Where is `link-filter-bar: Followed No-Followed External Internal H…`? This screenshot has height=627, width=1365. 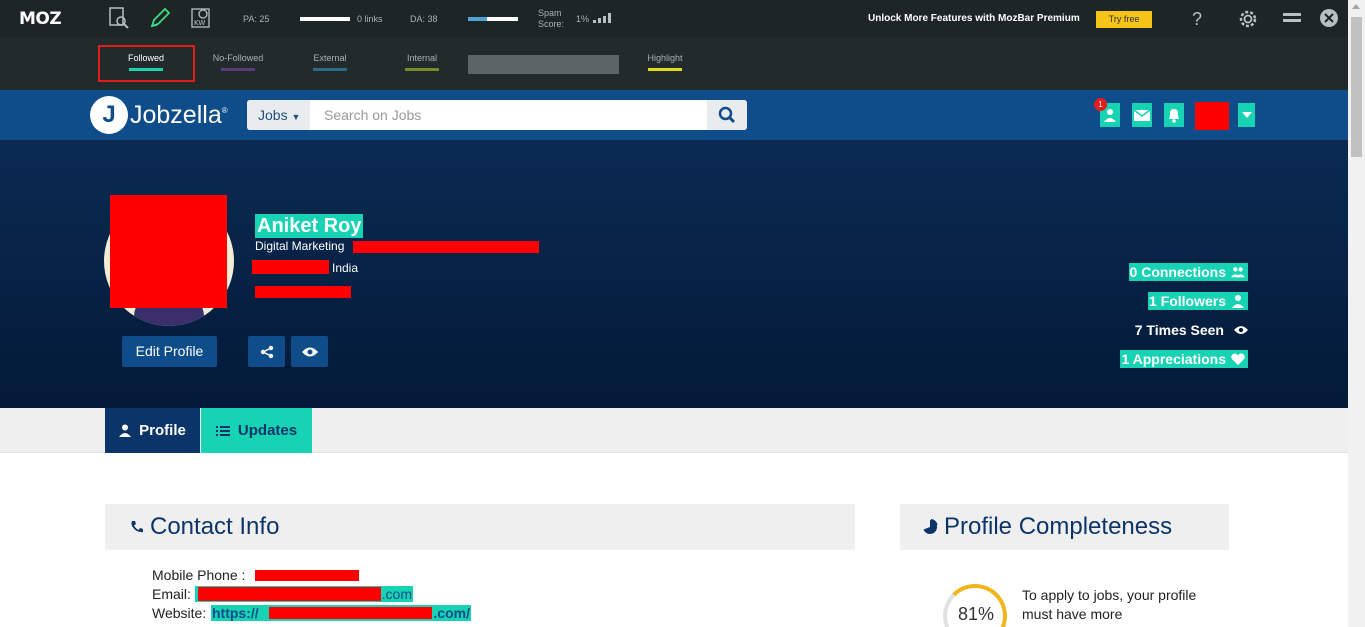
link-filter-bar: Followed No-Followed External Internal H… is located at coordinates (674, 64).